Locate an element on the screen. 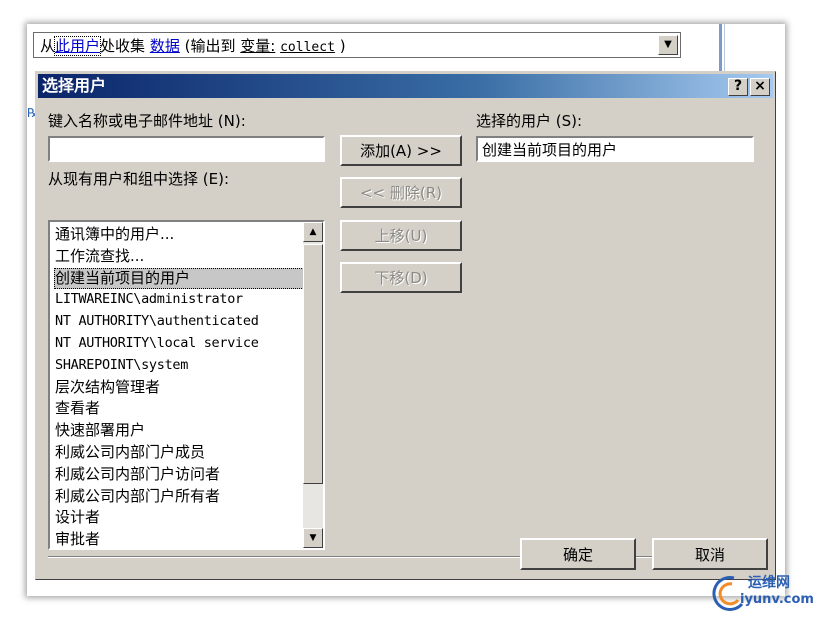 This screenshot has width=814, height=617. help-button: ? is located at coordinates (738, 87).